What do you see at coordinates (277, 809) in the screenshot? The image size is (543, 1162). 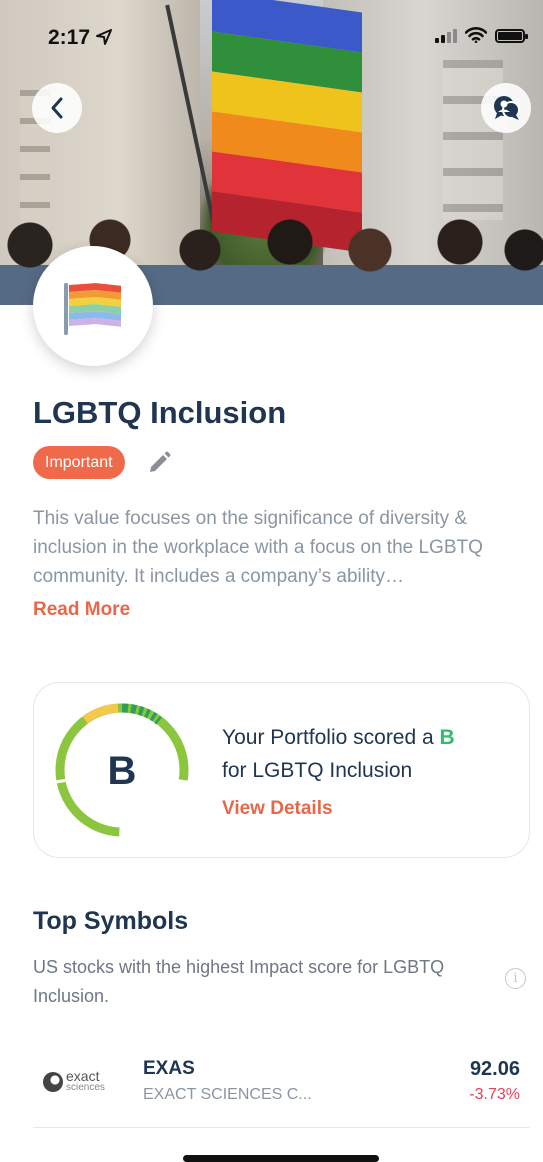 I see `view-details-link: View Details` at bounding box center [277, 809].